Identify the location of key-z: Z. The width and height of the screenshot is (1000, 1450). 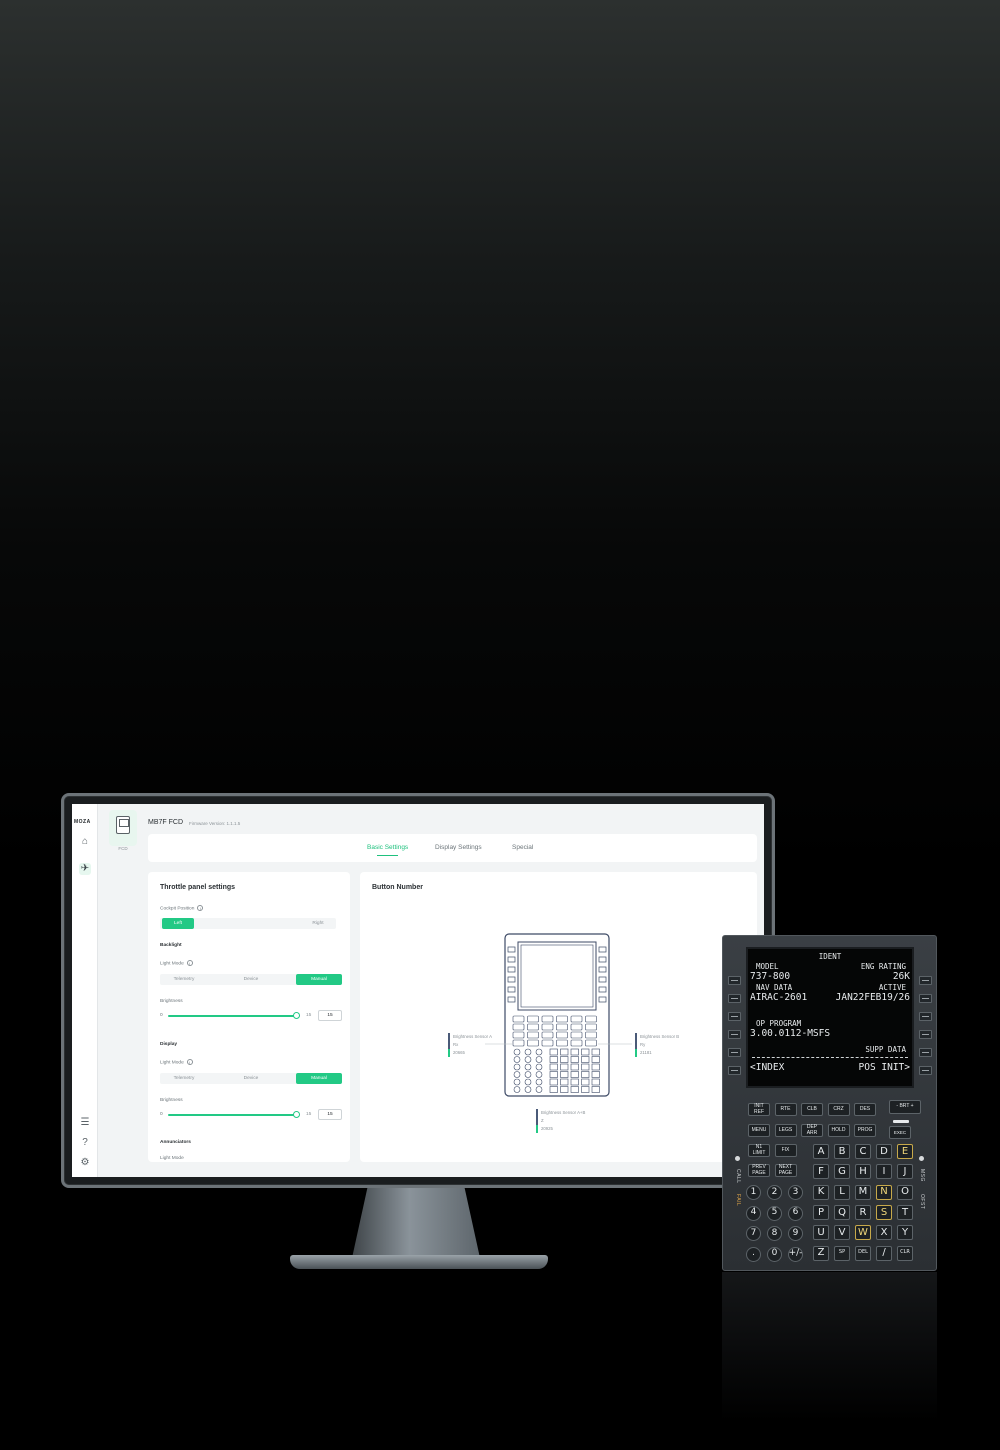
(821, 1253).